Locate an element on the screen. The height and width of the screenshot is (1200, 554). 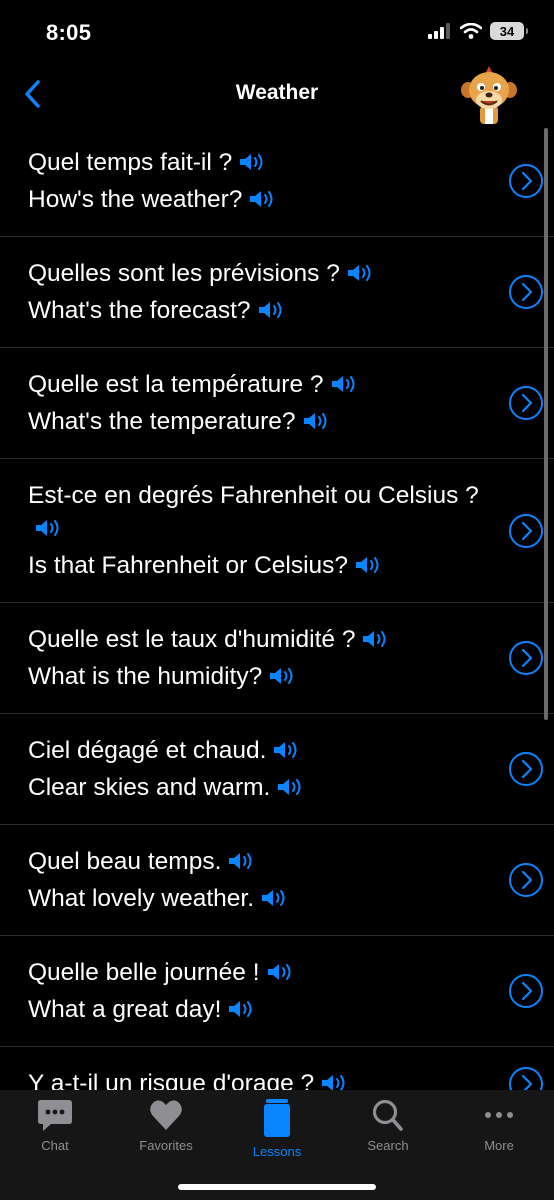
english-phrase: What a great day! is located at coordinates (256, 1009).